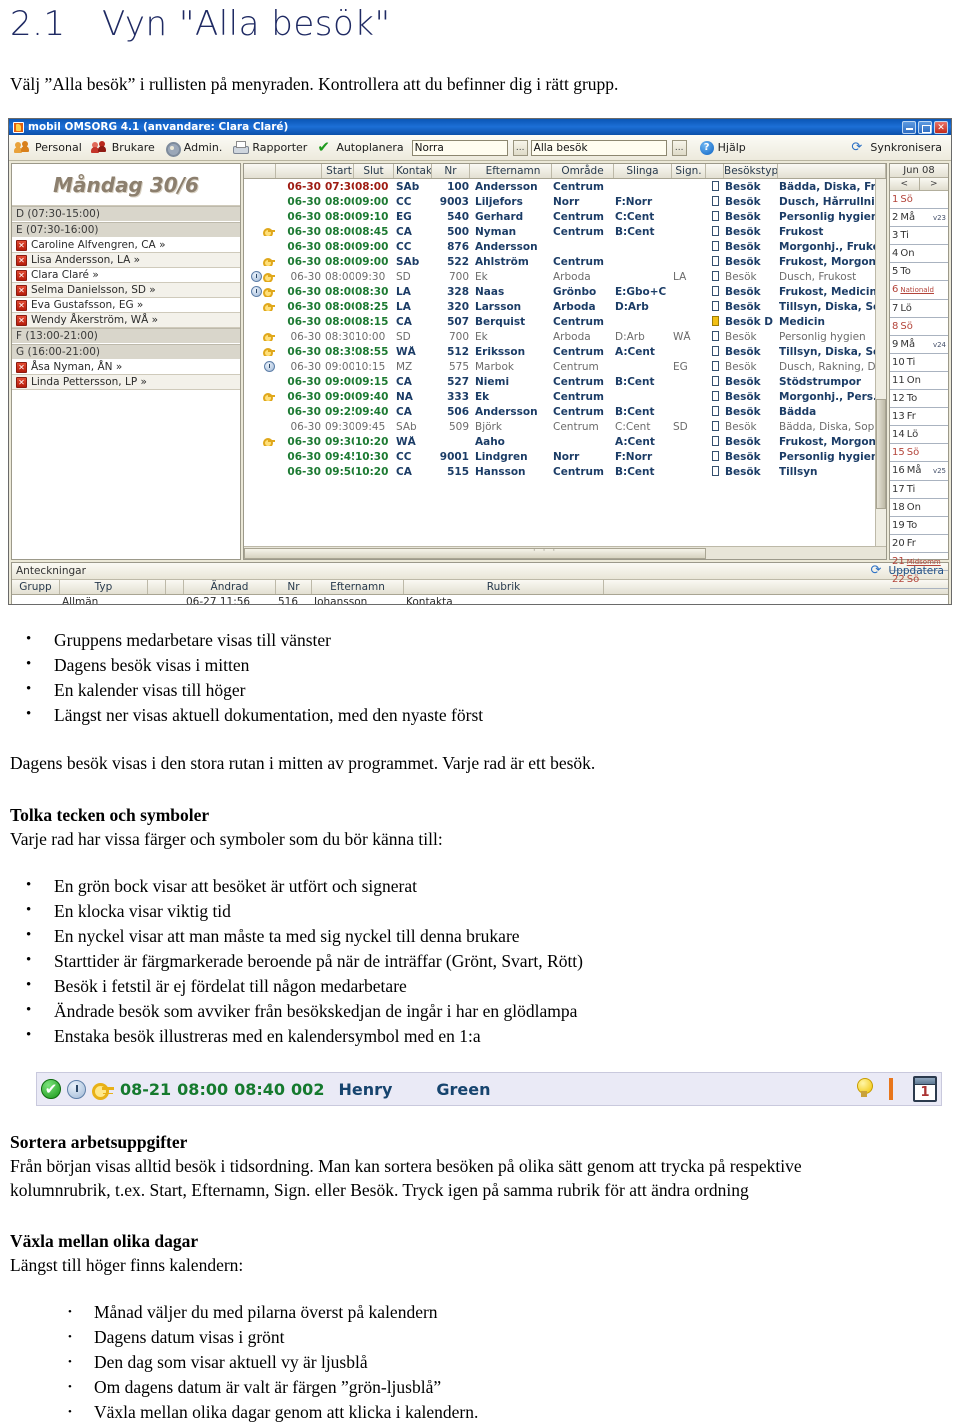 The height and width of the screenshot is (1425, 960). I want to click on grid-hscroll-thumb, so click(475, 553).